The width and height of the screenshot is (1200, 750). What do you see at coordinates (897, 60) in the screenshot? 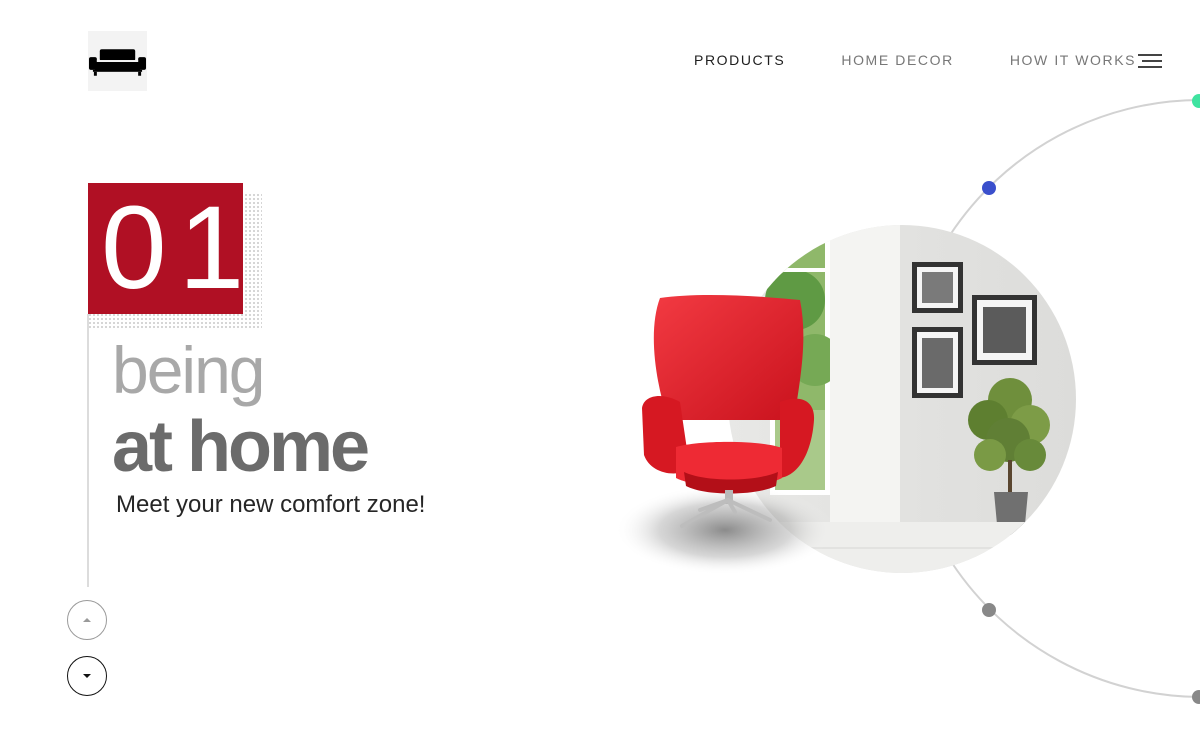
I see `nav-home-decor: HOME DECOR` at bounding box center [897, 60].